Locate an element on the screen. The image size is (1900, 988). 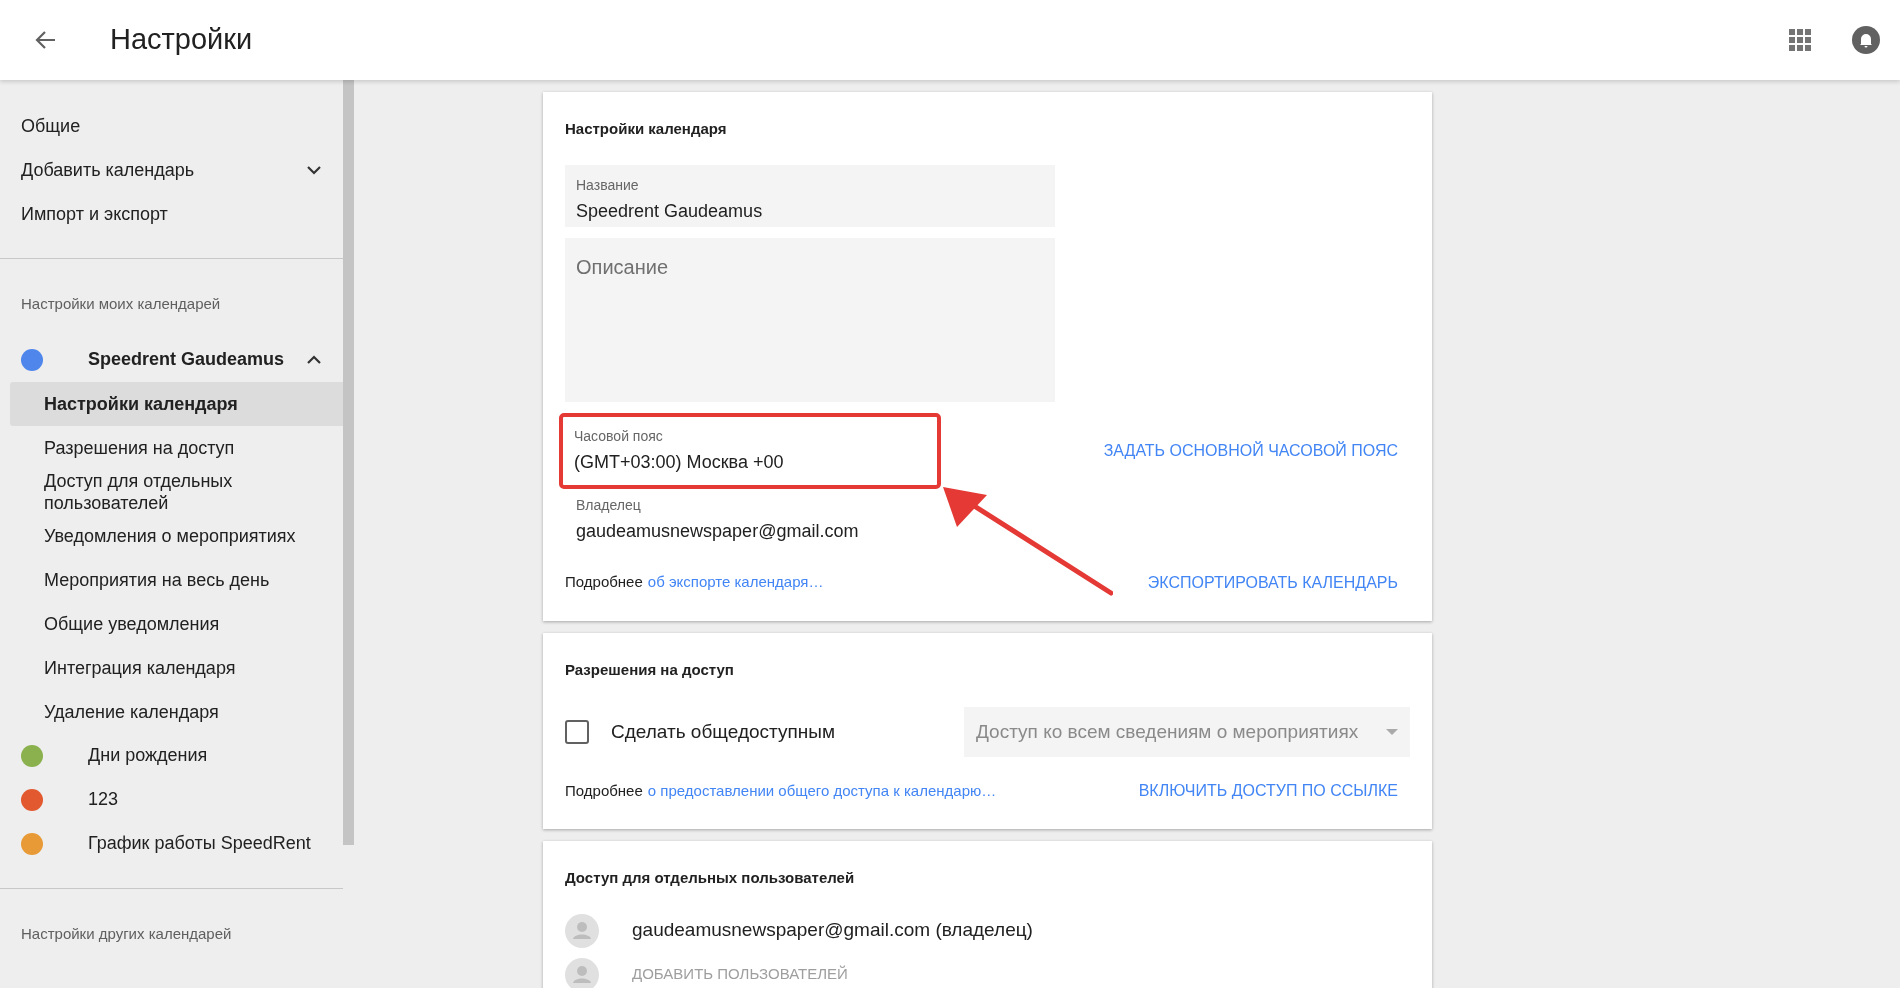
calendar-submenu-item: Удаление календаря is located at coordinates (176, 711).